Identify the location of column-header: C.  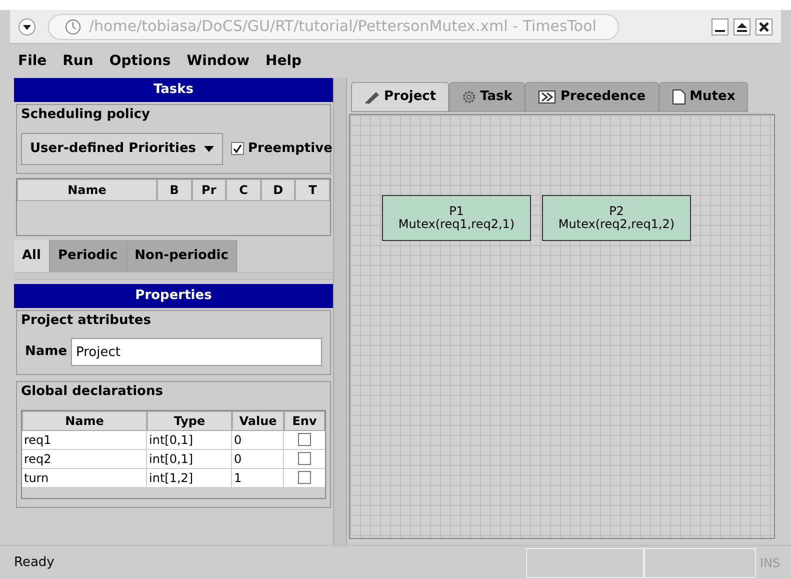
(243, 189).